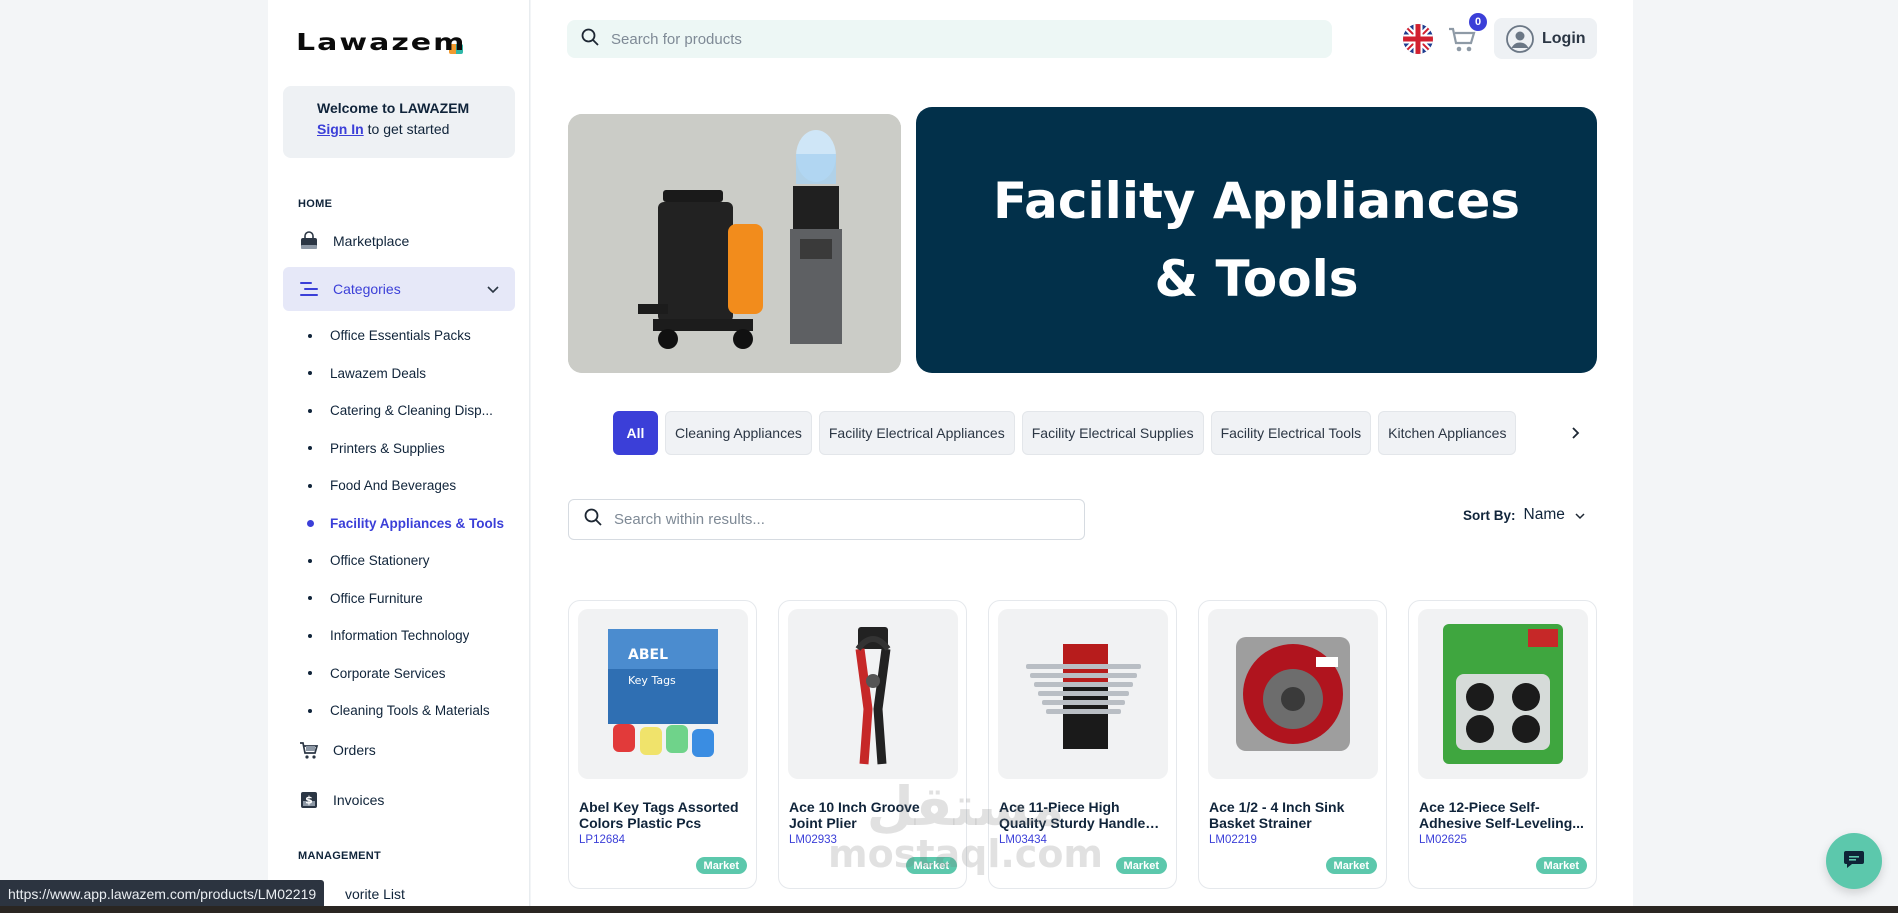  Describe the element at coordinates (371, 241) in the screenshot. I see `nav-marketplace-label: Marketplace` at that location.